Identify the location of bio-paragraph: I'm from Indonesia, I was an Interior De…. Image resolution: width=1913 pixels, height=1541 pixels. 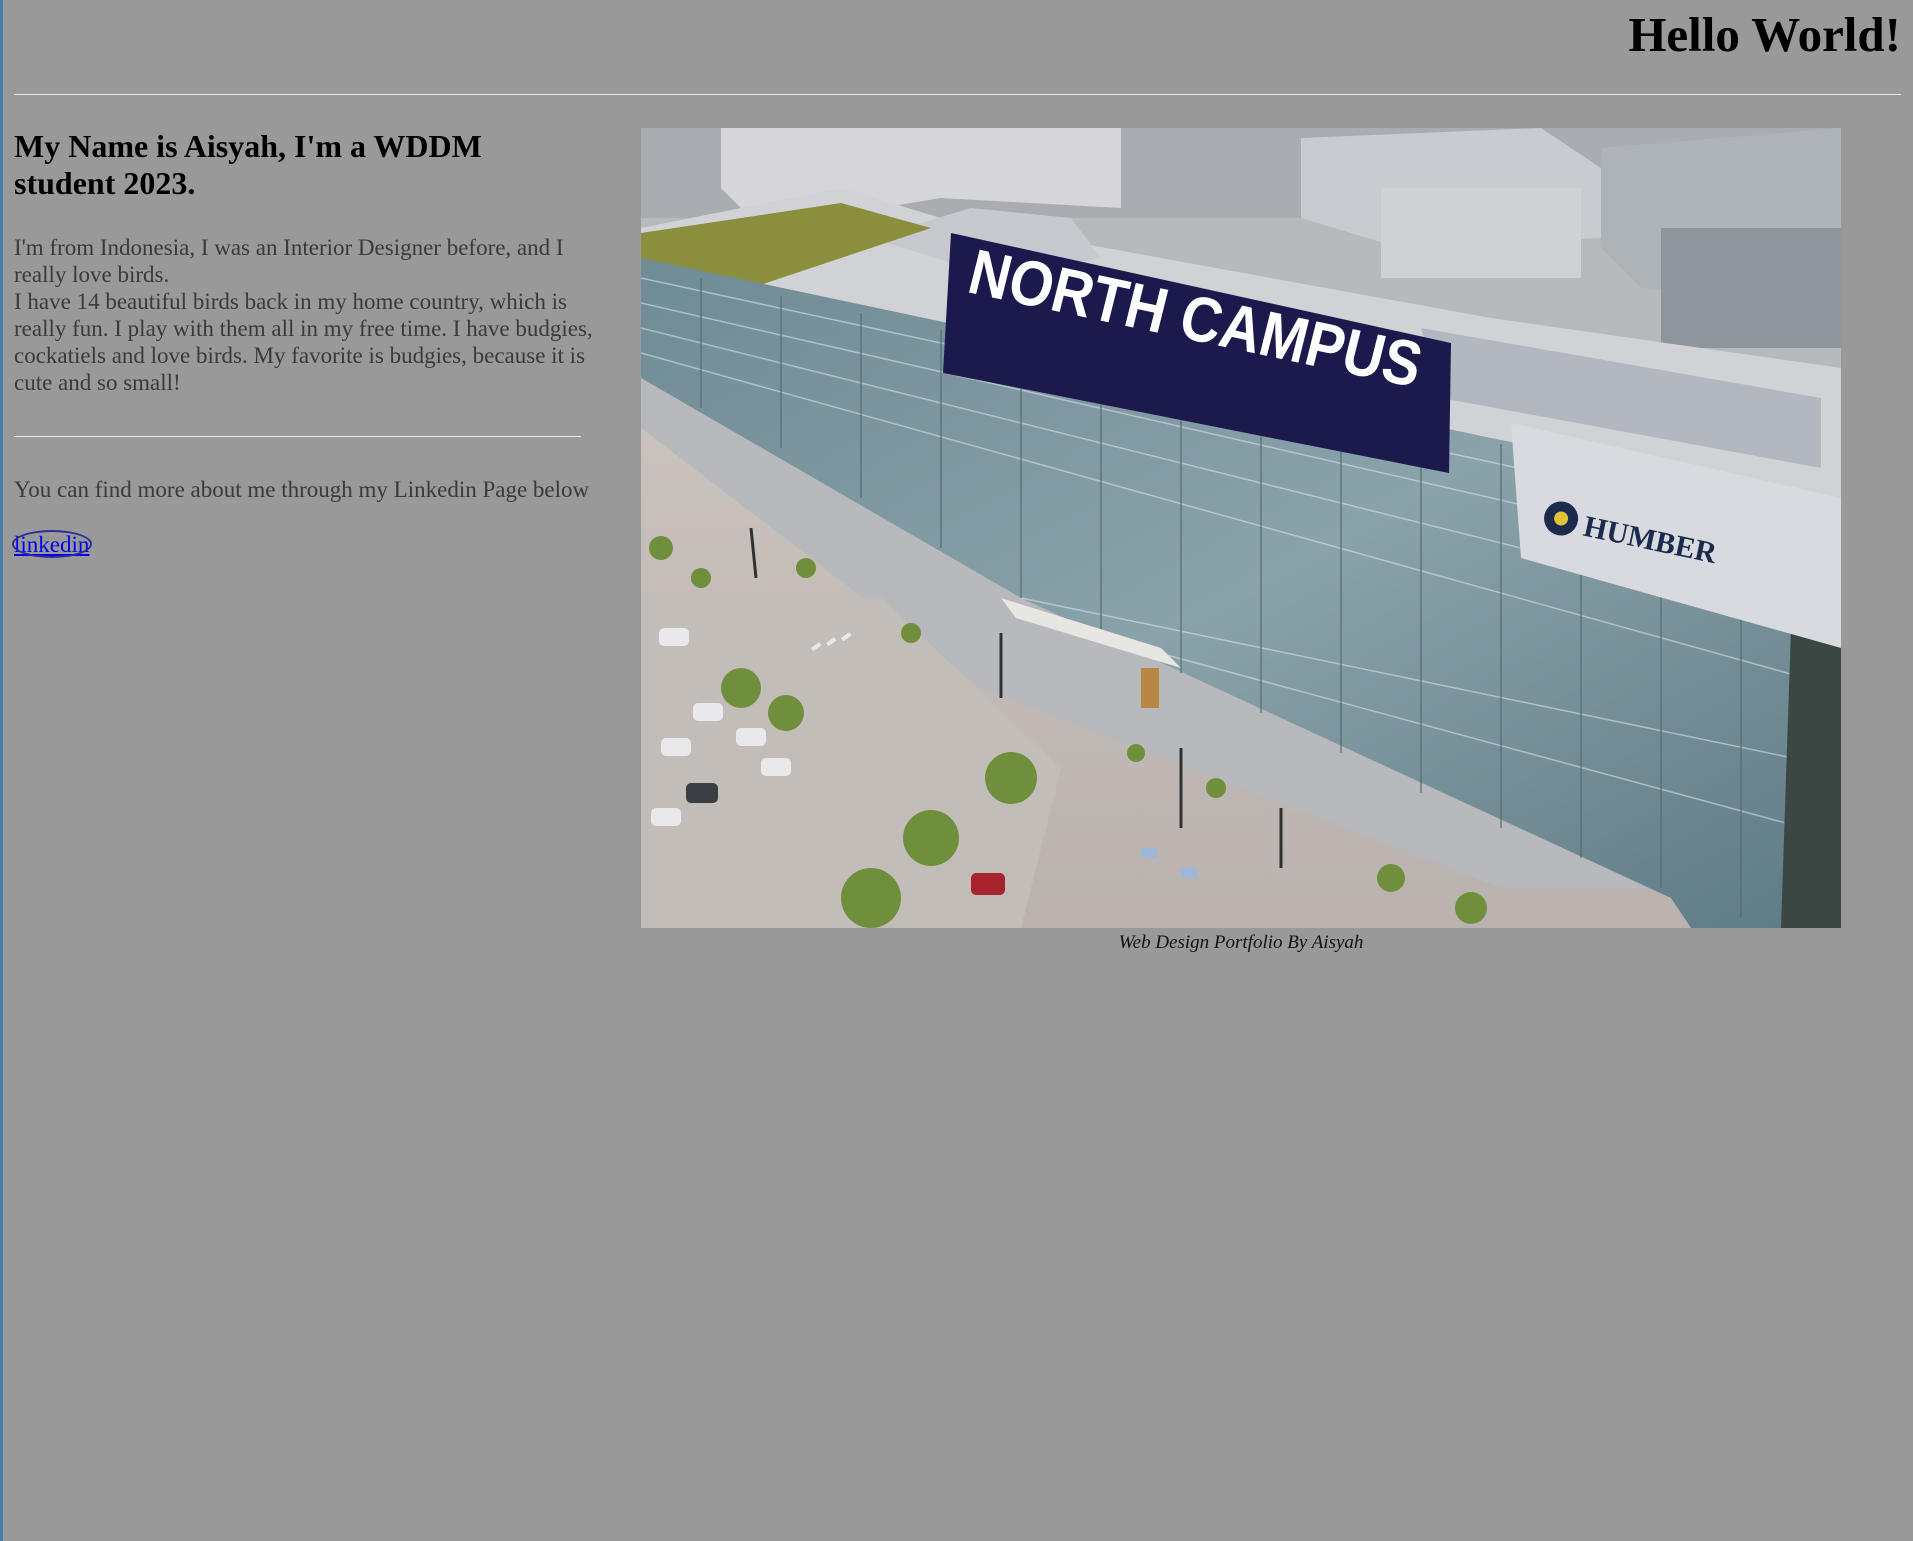
(304, 315).